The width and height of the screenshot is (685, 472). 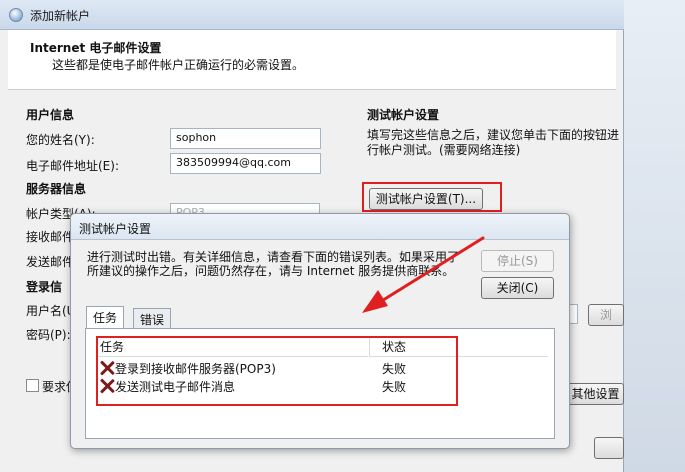 What do you see at coordinates (32, 385) in the screenshot?
I see `require-spa-checkbox` at bounding box center [32, 385].